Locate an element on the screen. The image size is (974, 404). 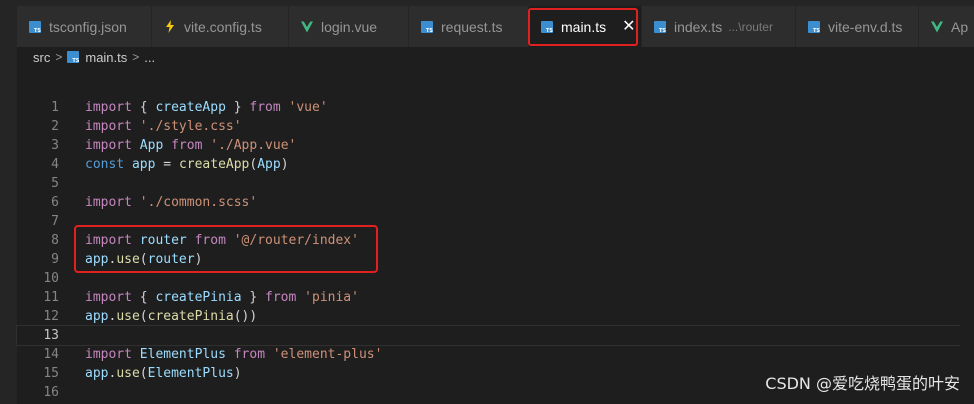
line-number: 9 is located at coordinates (55, 259).